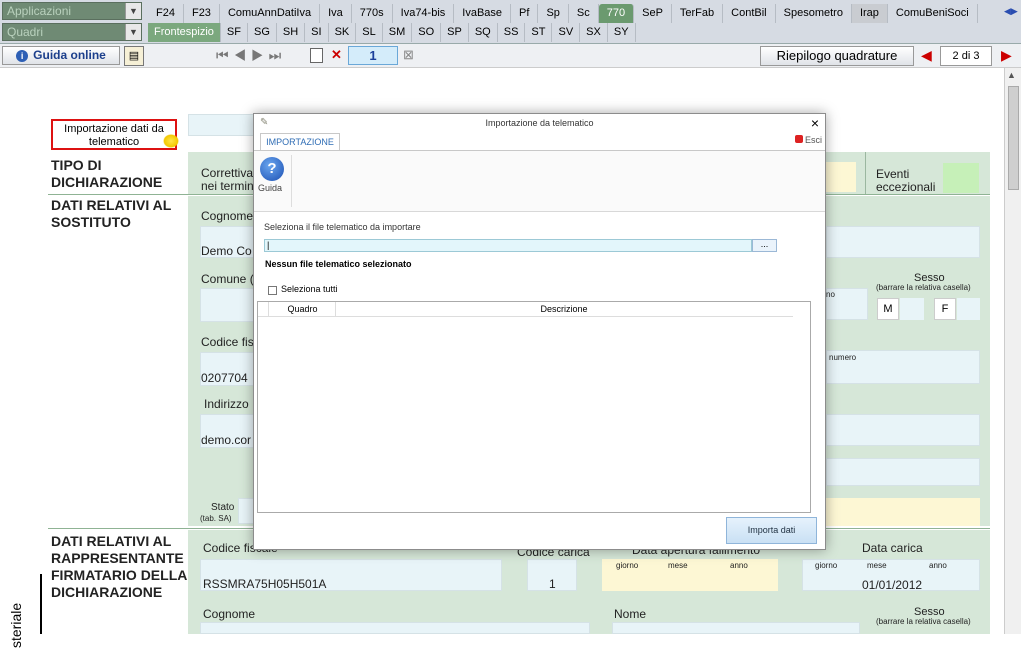 The height and width of the screenshot is (648, 1021). Describe the element at coordinates (134, 56) in the screenshot. I see `print-icon: ▤` at that location.